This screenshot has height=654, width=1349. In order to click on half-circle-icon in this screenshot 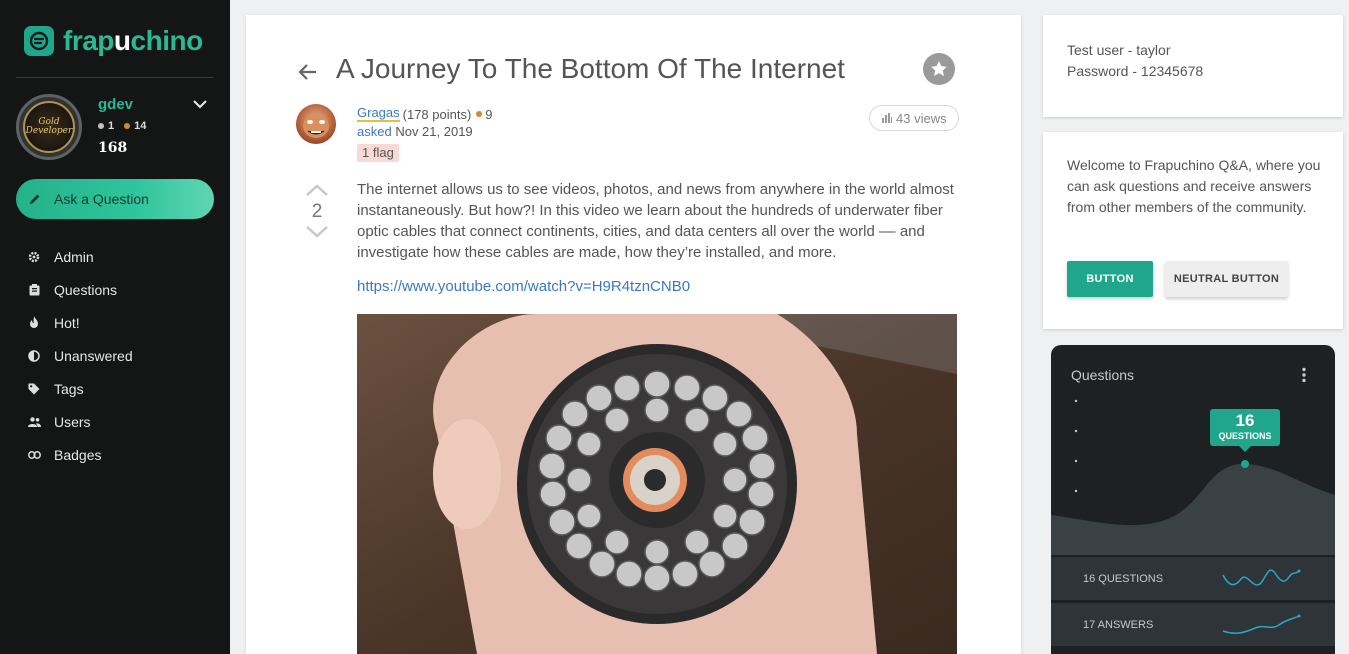, I will do `click(34, 356)`.